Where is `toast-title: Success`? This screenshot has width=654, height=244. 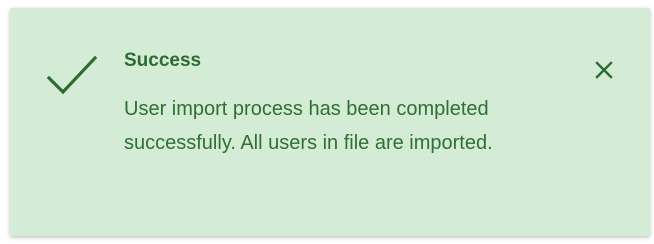 toast-title: Success is located at coordinates (163, 60).